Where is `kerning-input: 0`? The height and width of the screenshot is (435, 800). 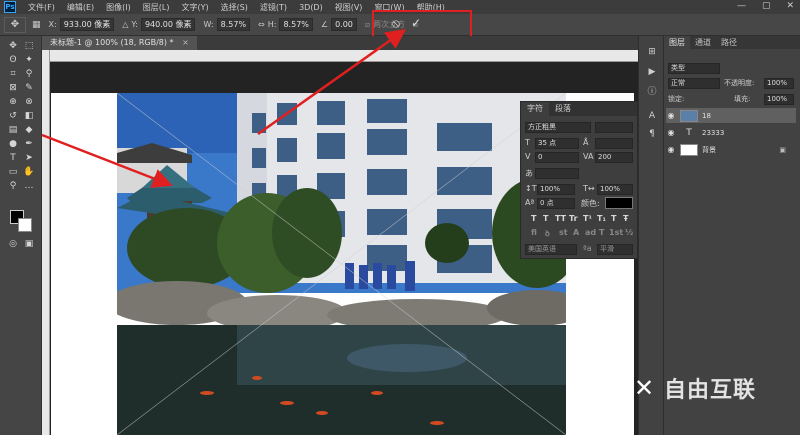 kerning-input: 0 is located at coordinates (557, 157).